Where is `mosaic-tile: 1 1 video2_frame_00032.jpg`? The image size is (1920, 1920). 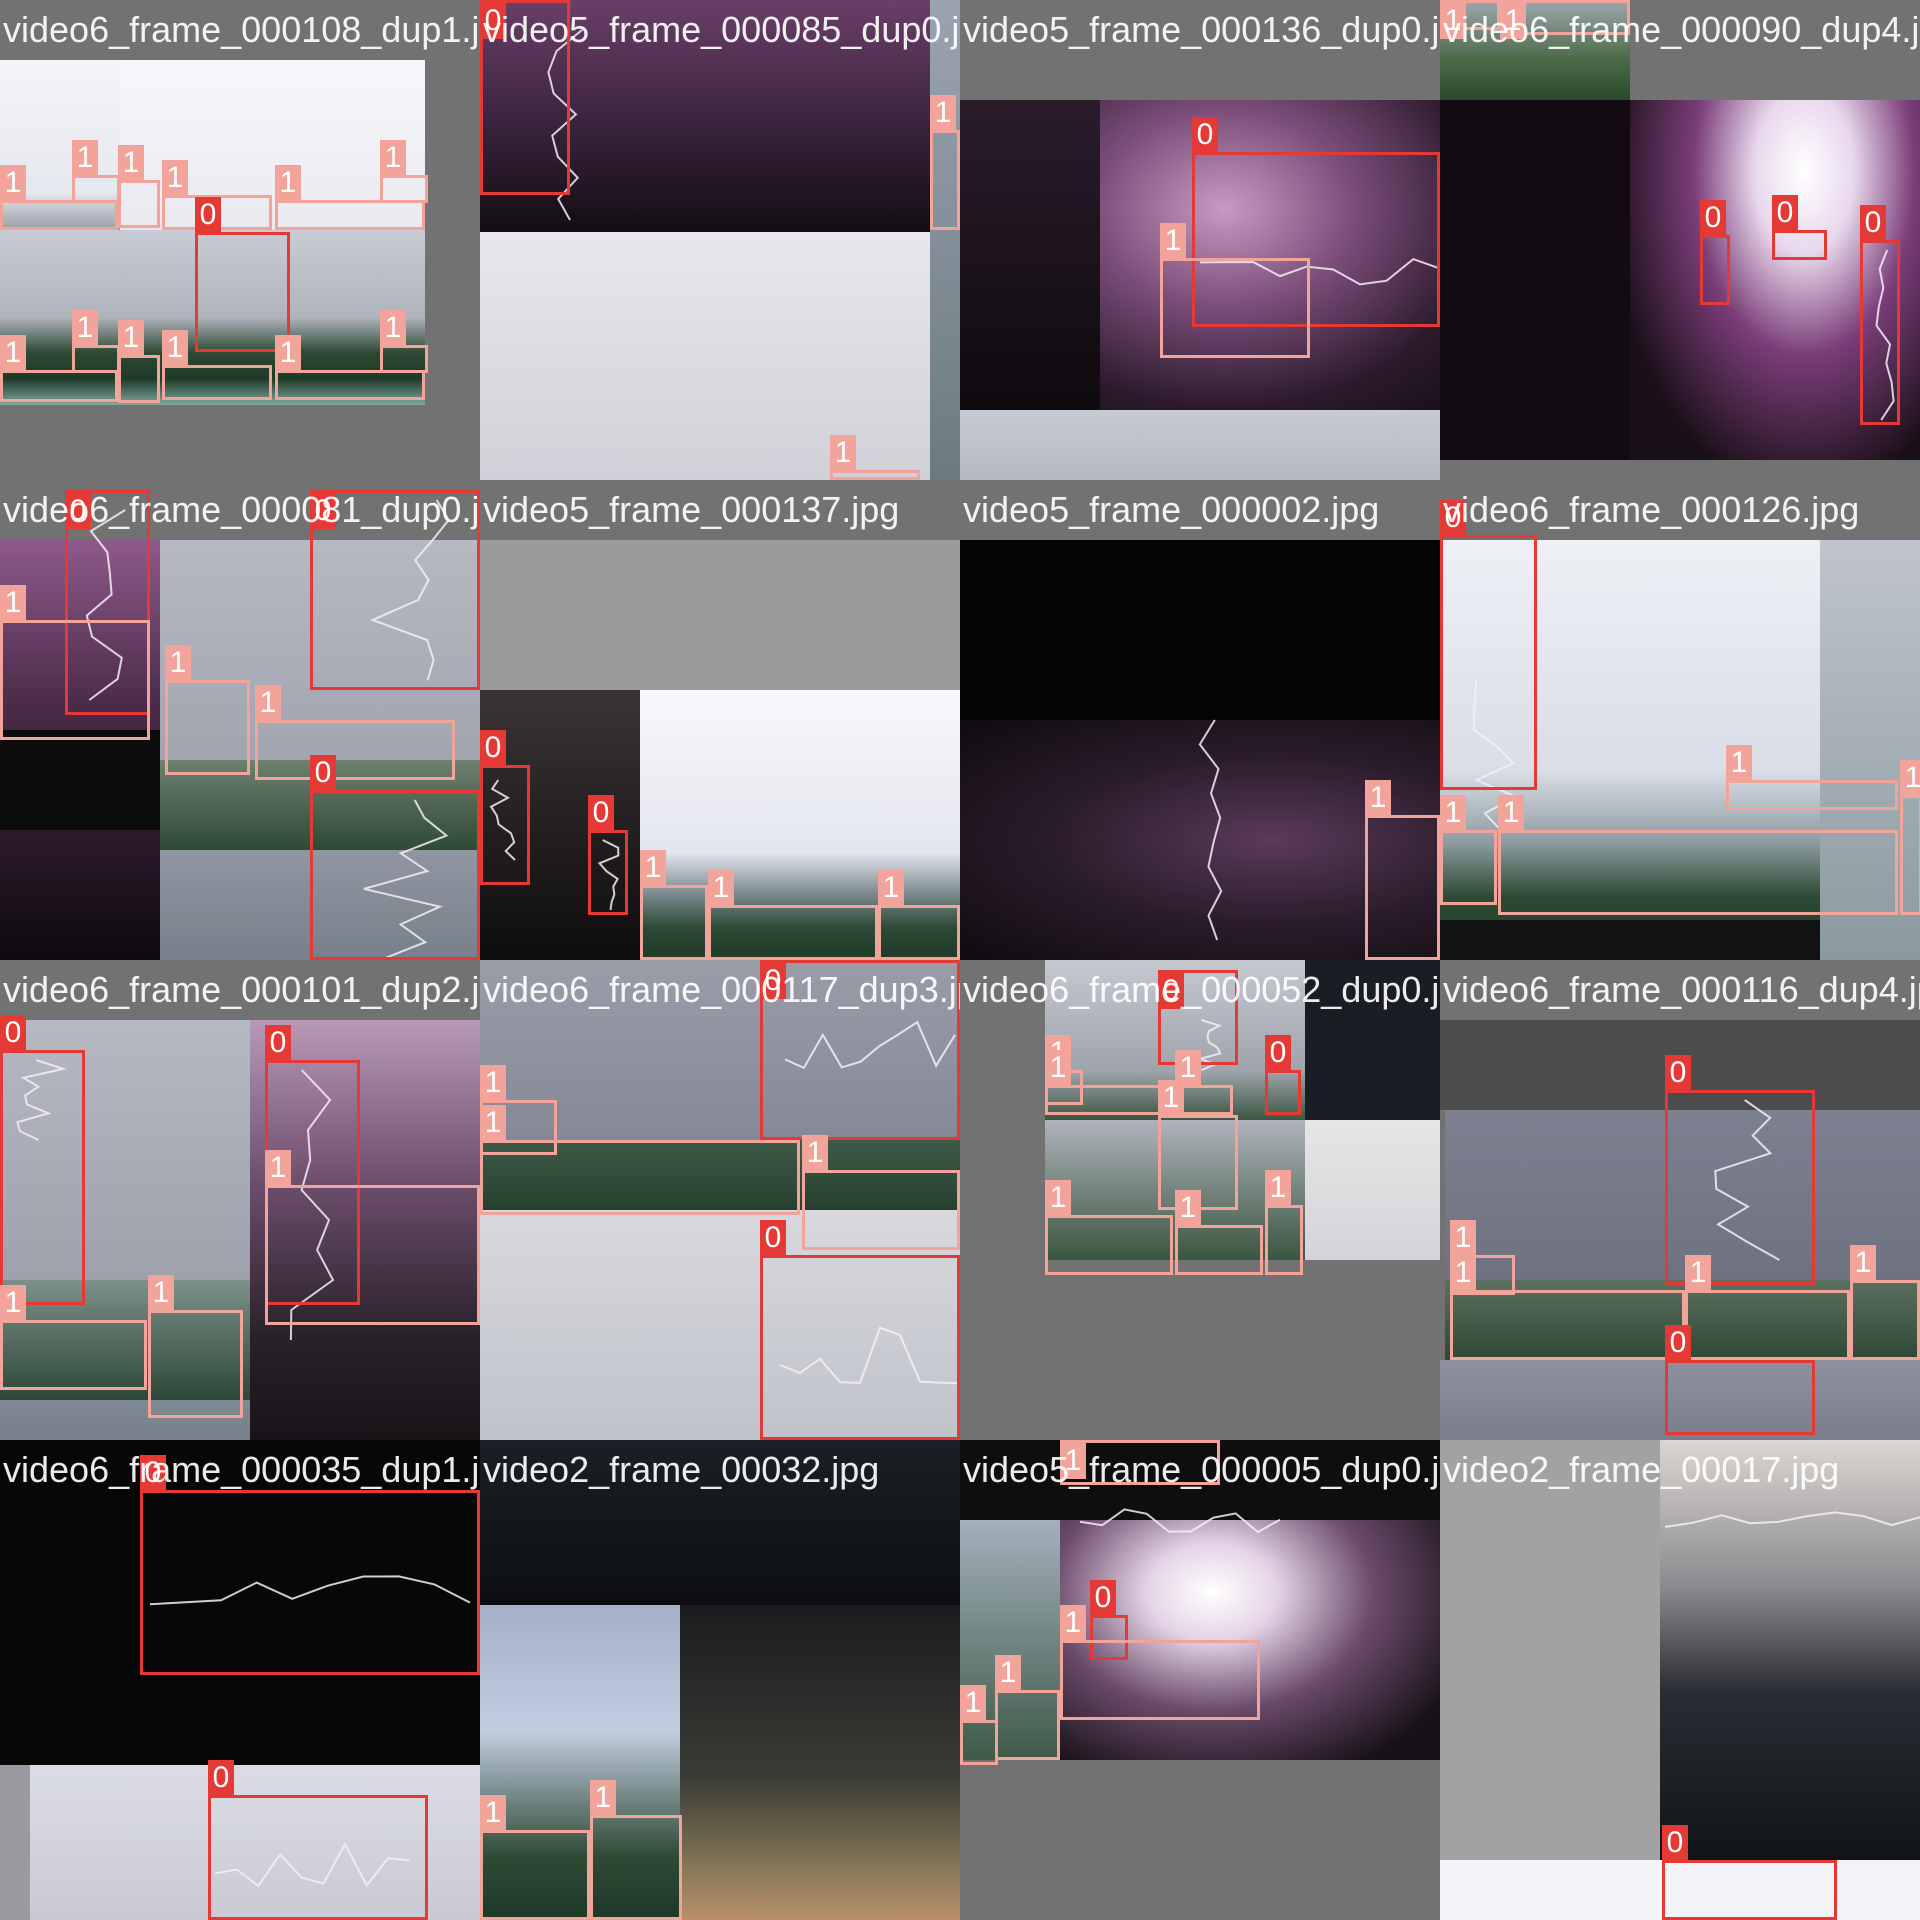 mosaic-tile: 1 1 video2_frame_00032.jpg is located at coordinates (720, 1680).